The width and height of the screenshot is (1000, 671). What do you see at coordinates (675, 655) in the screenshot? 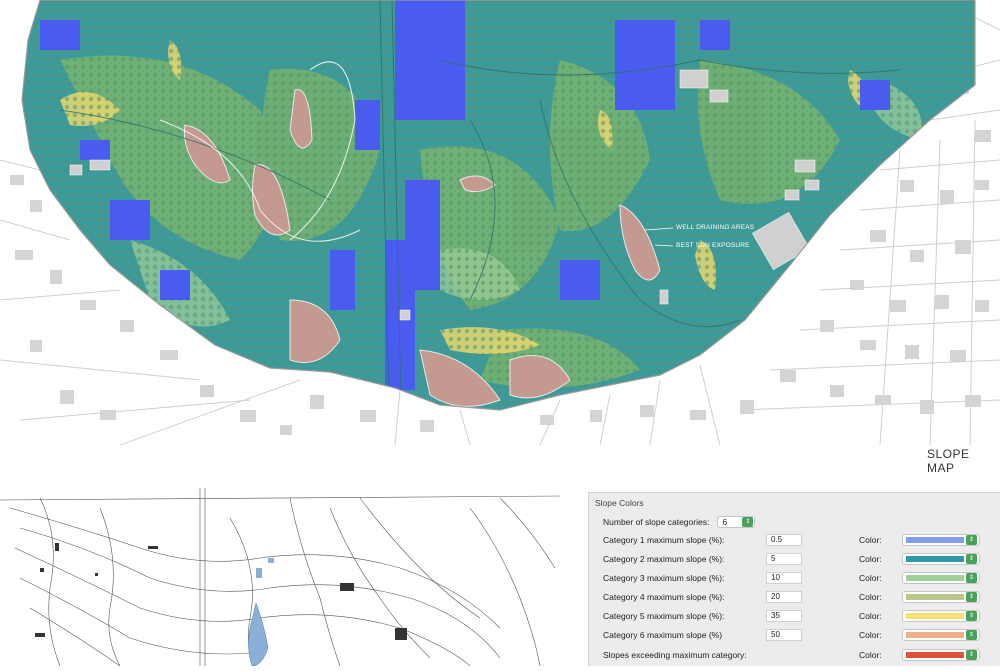
I see `exceeding-label: Slopes exceeding maximum category:` at bounding box center [675, 655].